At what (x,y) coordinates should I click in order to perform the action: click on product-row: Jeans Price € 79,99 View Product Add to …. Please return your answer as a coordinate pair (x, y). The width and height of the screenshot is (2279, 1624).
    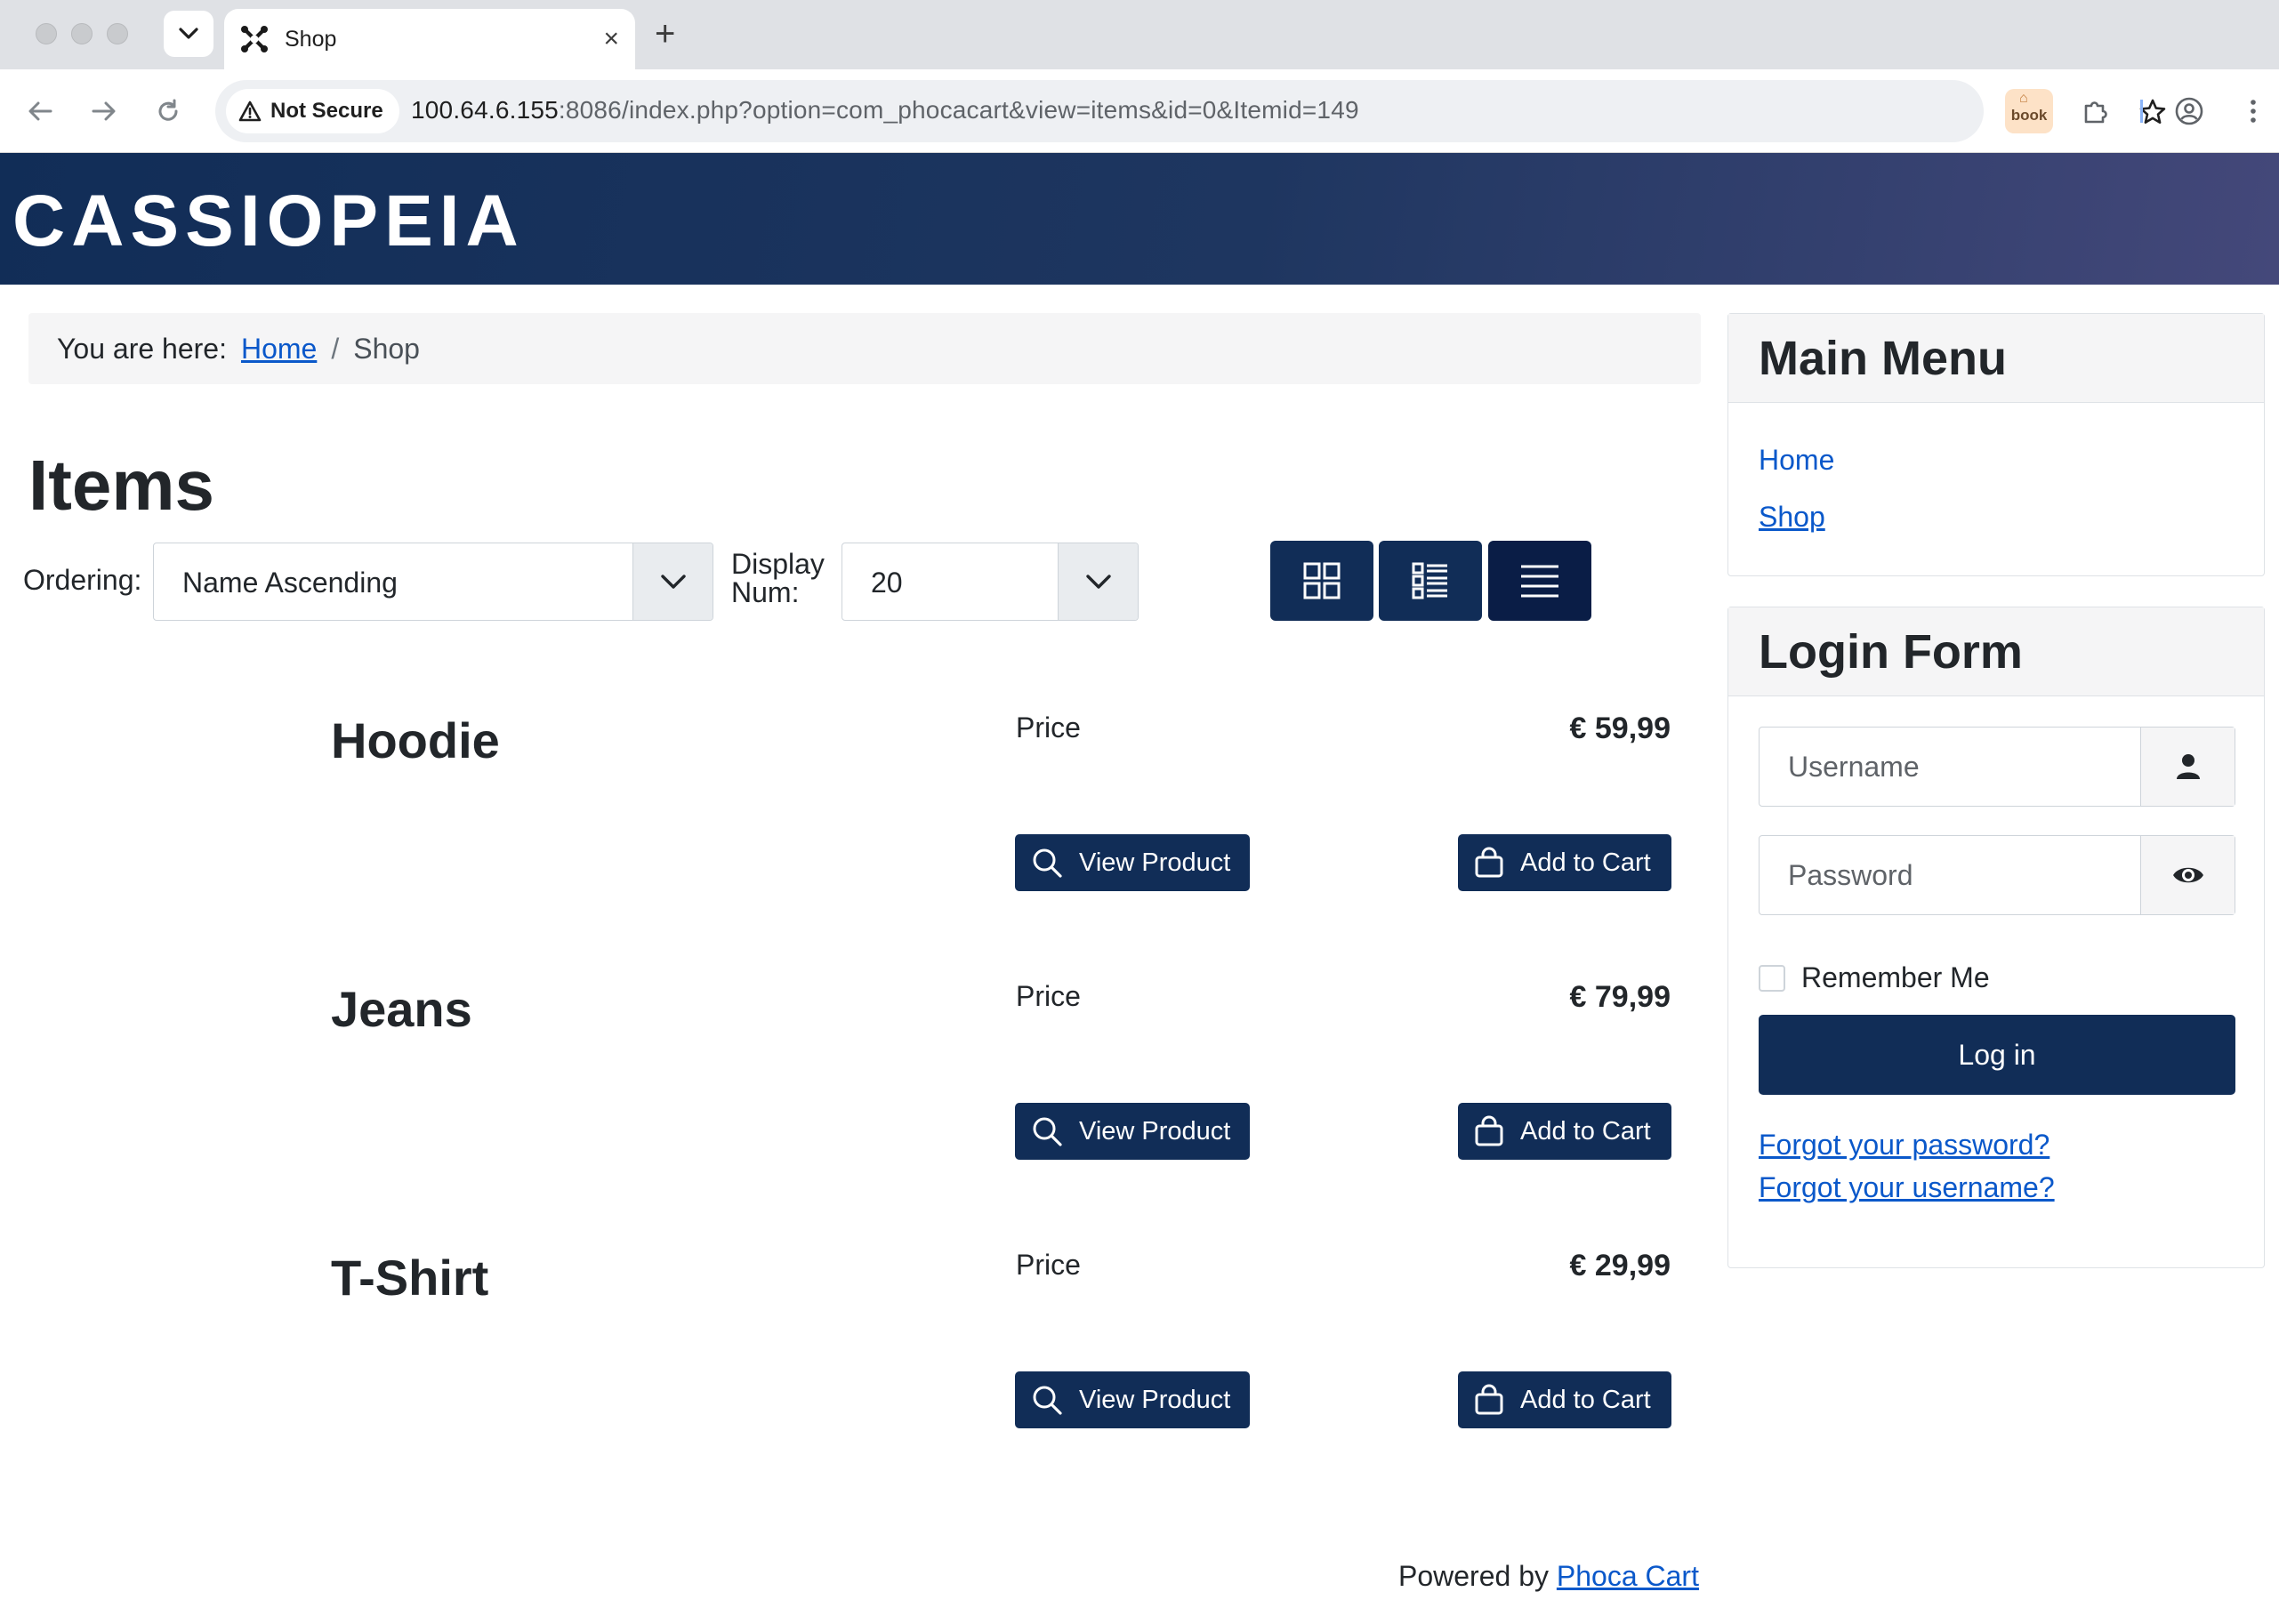
    Looking at the image, I should click on (845, 1113).